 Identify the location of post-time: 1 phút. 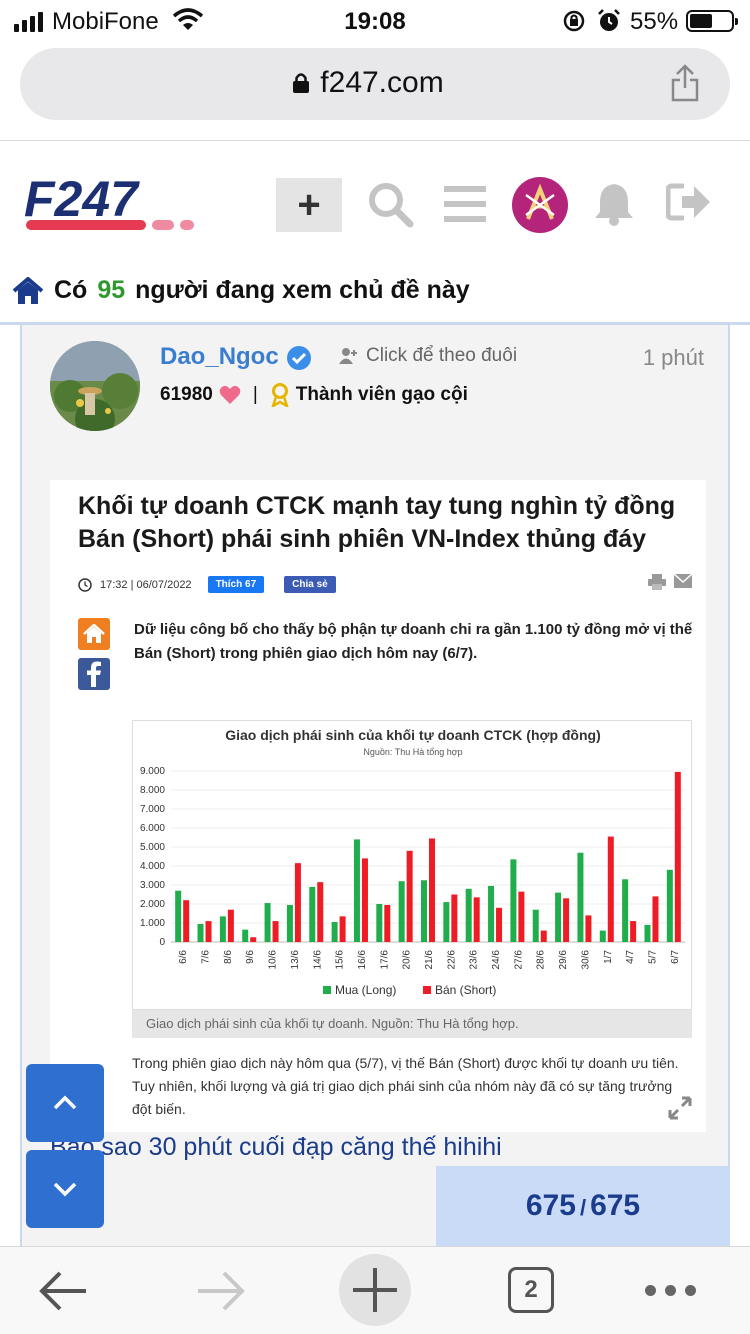
(673, 357).